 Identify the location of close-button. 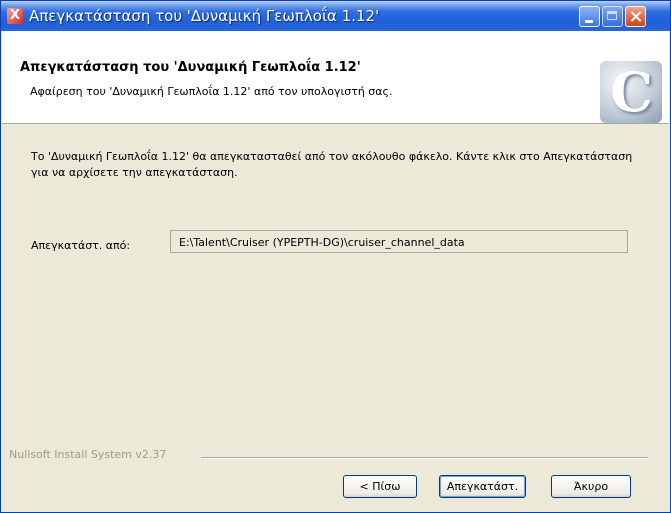
(635, 16).